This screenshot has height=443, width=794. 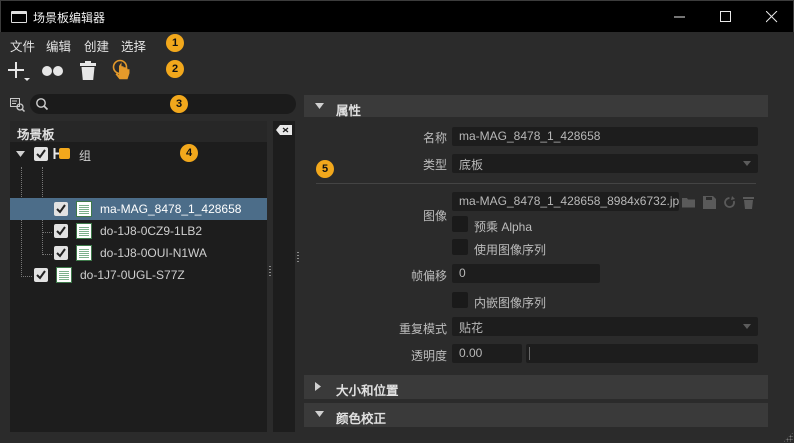 I want to click on embed-sequence-checkbox, so click(x=460, y=300).